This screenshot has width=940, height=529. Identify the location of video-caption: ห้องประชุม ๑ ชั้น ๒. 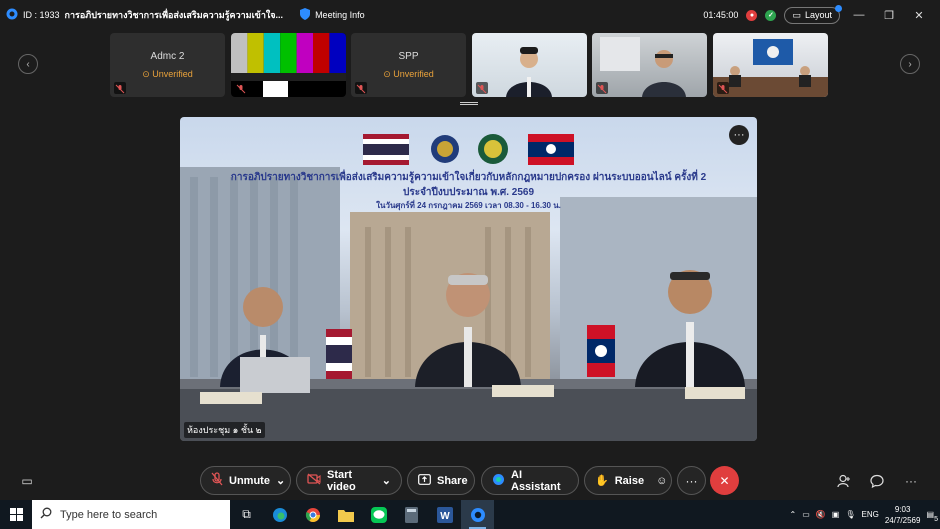
(224, 430).